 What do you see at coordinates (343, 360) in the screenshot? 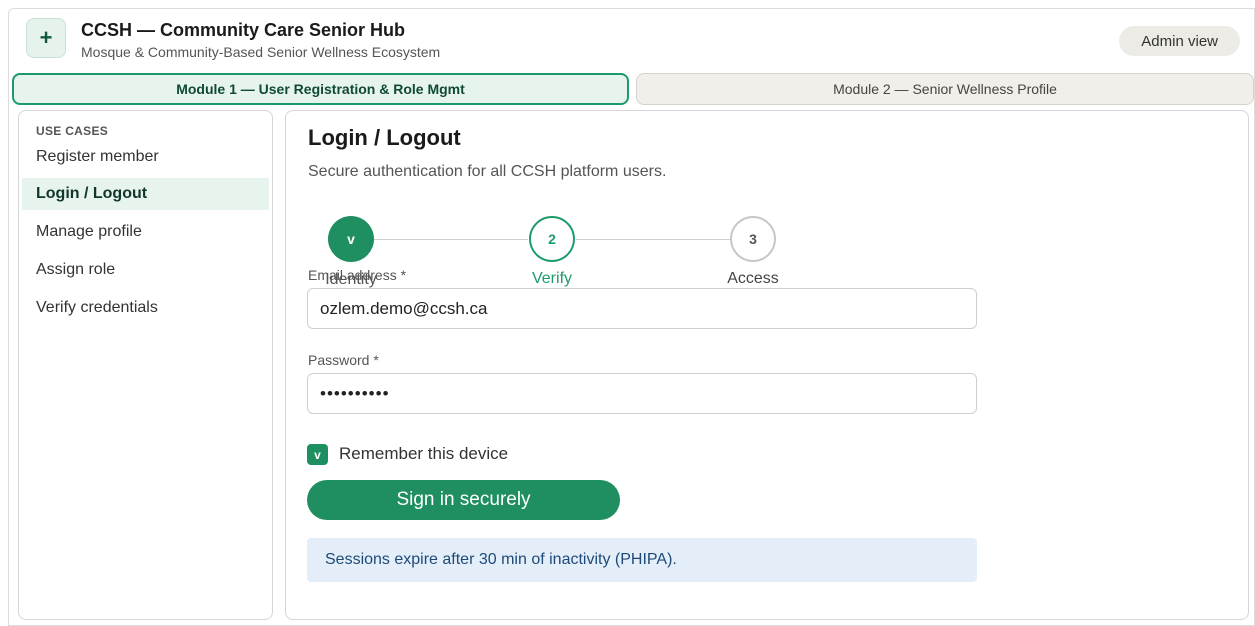
I see `password-label: Password *` at bounding box center [343, 360].